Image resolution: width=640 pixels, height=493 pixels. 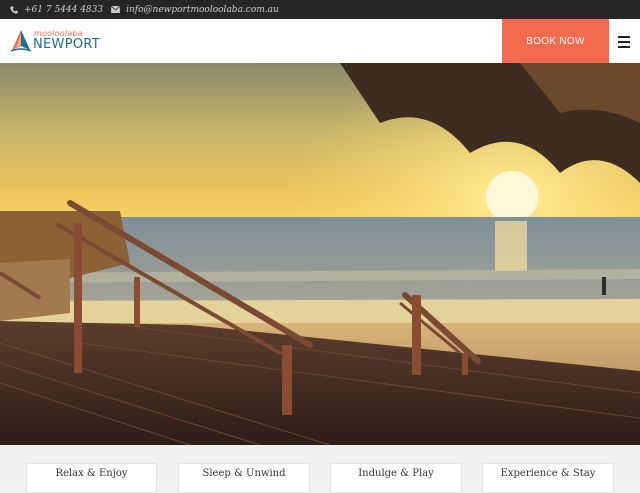 What do you see at coordinates (66, 44) in the screenshot?
I see `logo-big-text: NEWPORT` at bounding box center [66, 44].